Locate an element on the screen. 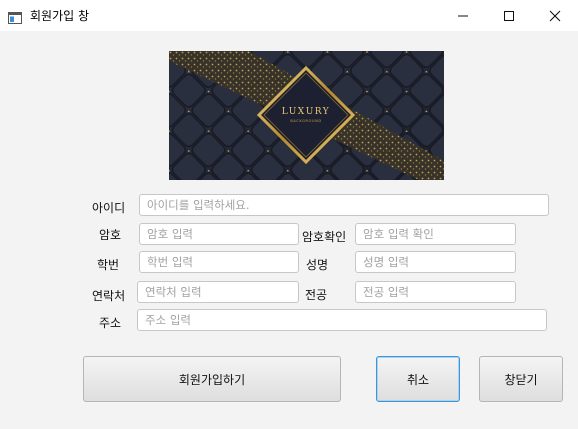  password-label: 암호 is located at coordinates (110, 235).